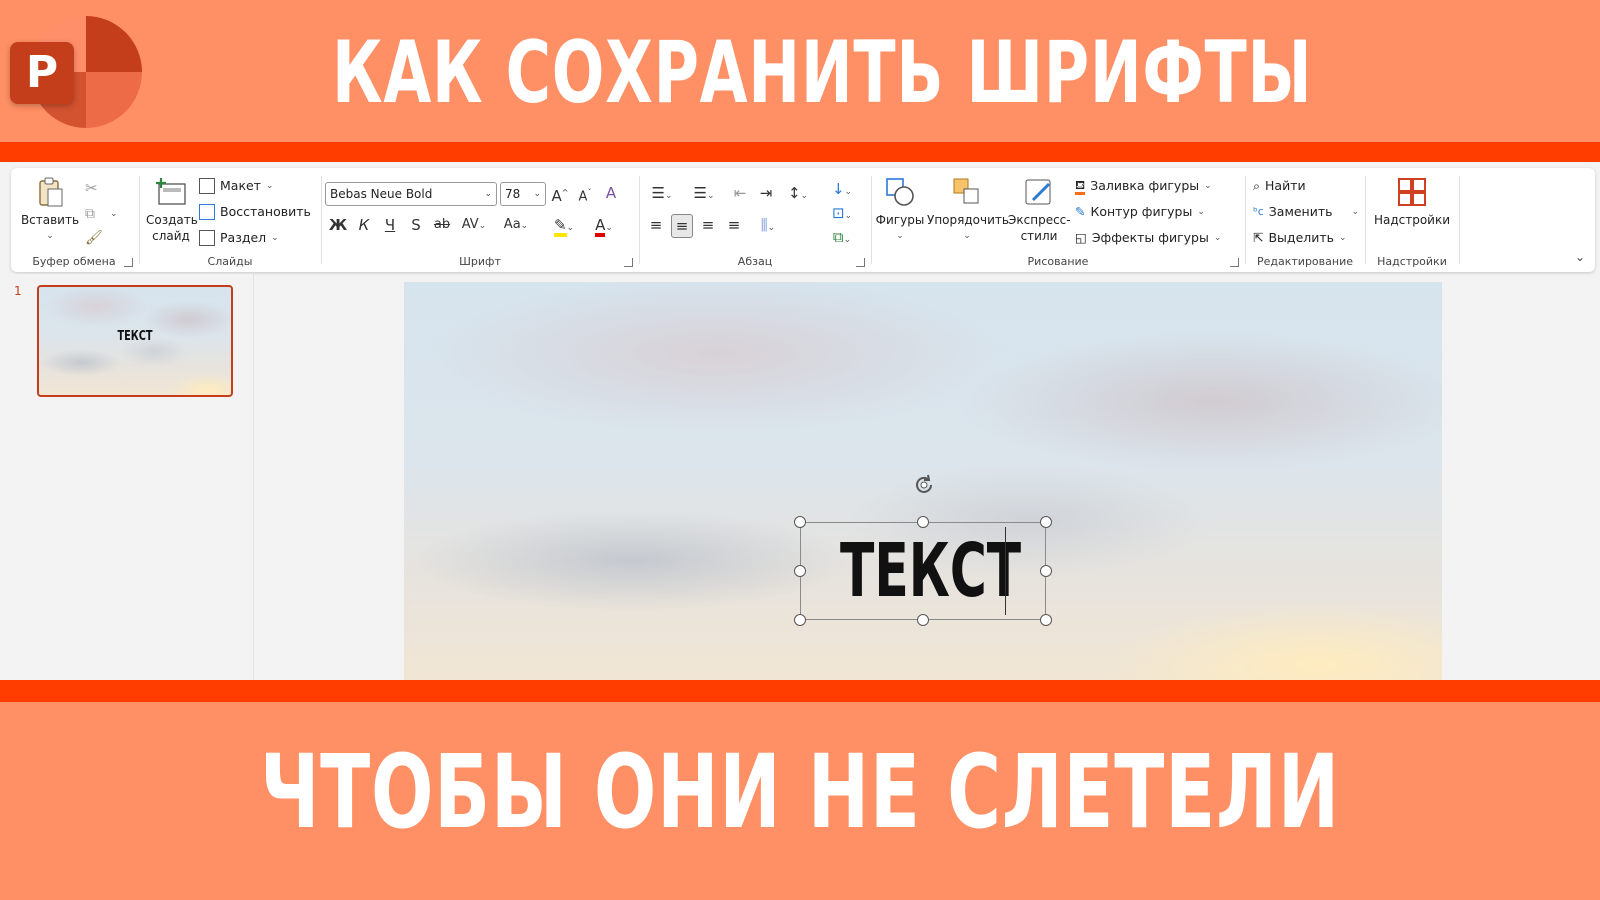 The height and width of the screenshot is (900, 1600). Describe the element at coordinates (860, 262) in the screenshot. I see `paragraph-launcher-icon` at that location.